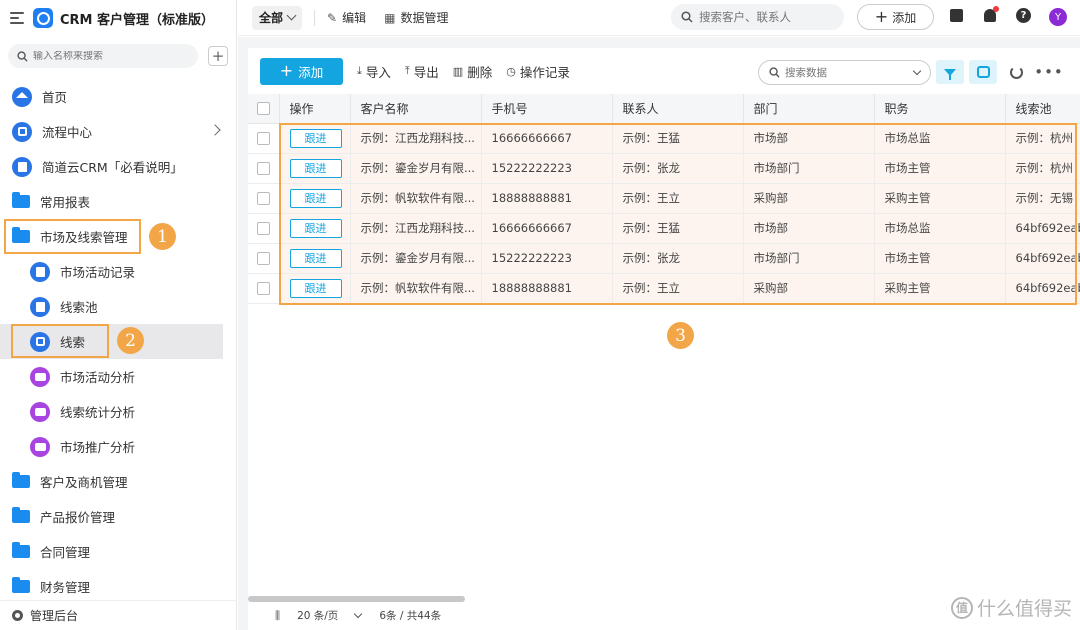 Image resolution: width=1080 pixels, height=630 pixels. I want to click on sidebar-item-flow-center: 流程中心, so click(118, 131).